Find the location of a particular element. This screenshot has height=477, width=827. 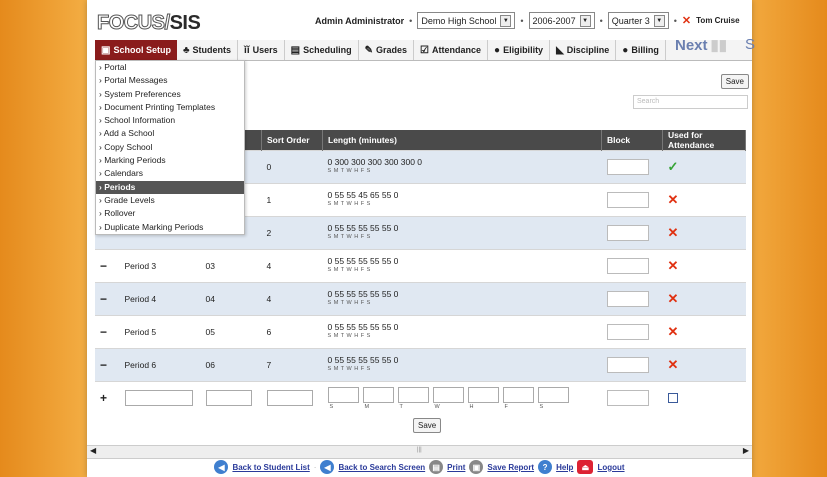

next-icon: ▮▮ is located at coordinates (719, 45).